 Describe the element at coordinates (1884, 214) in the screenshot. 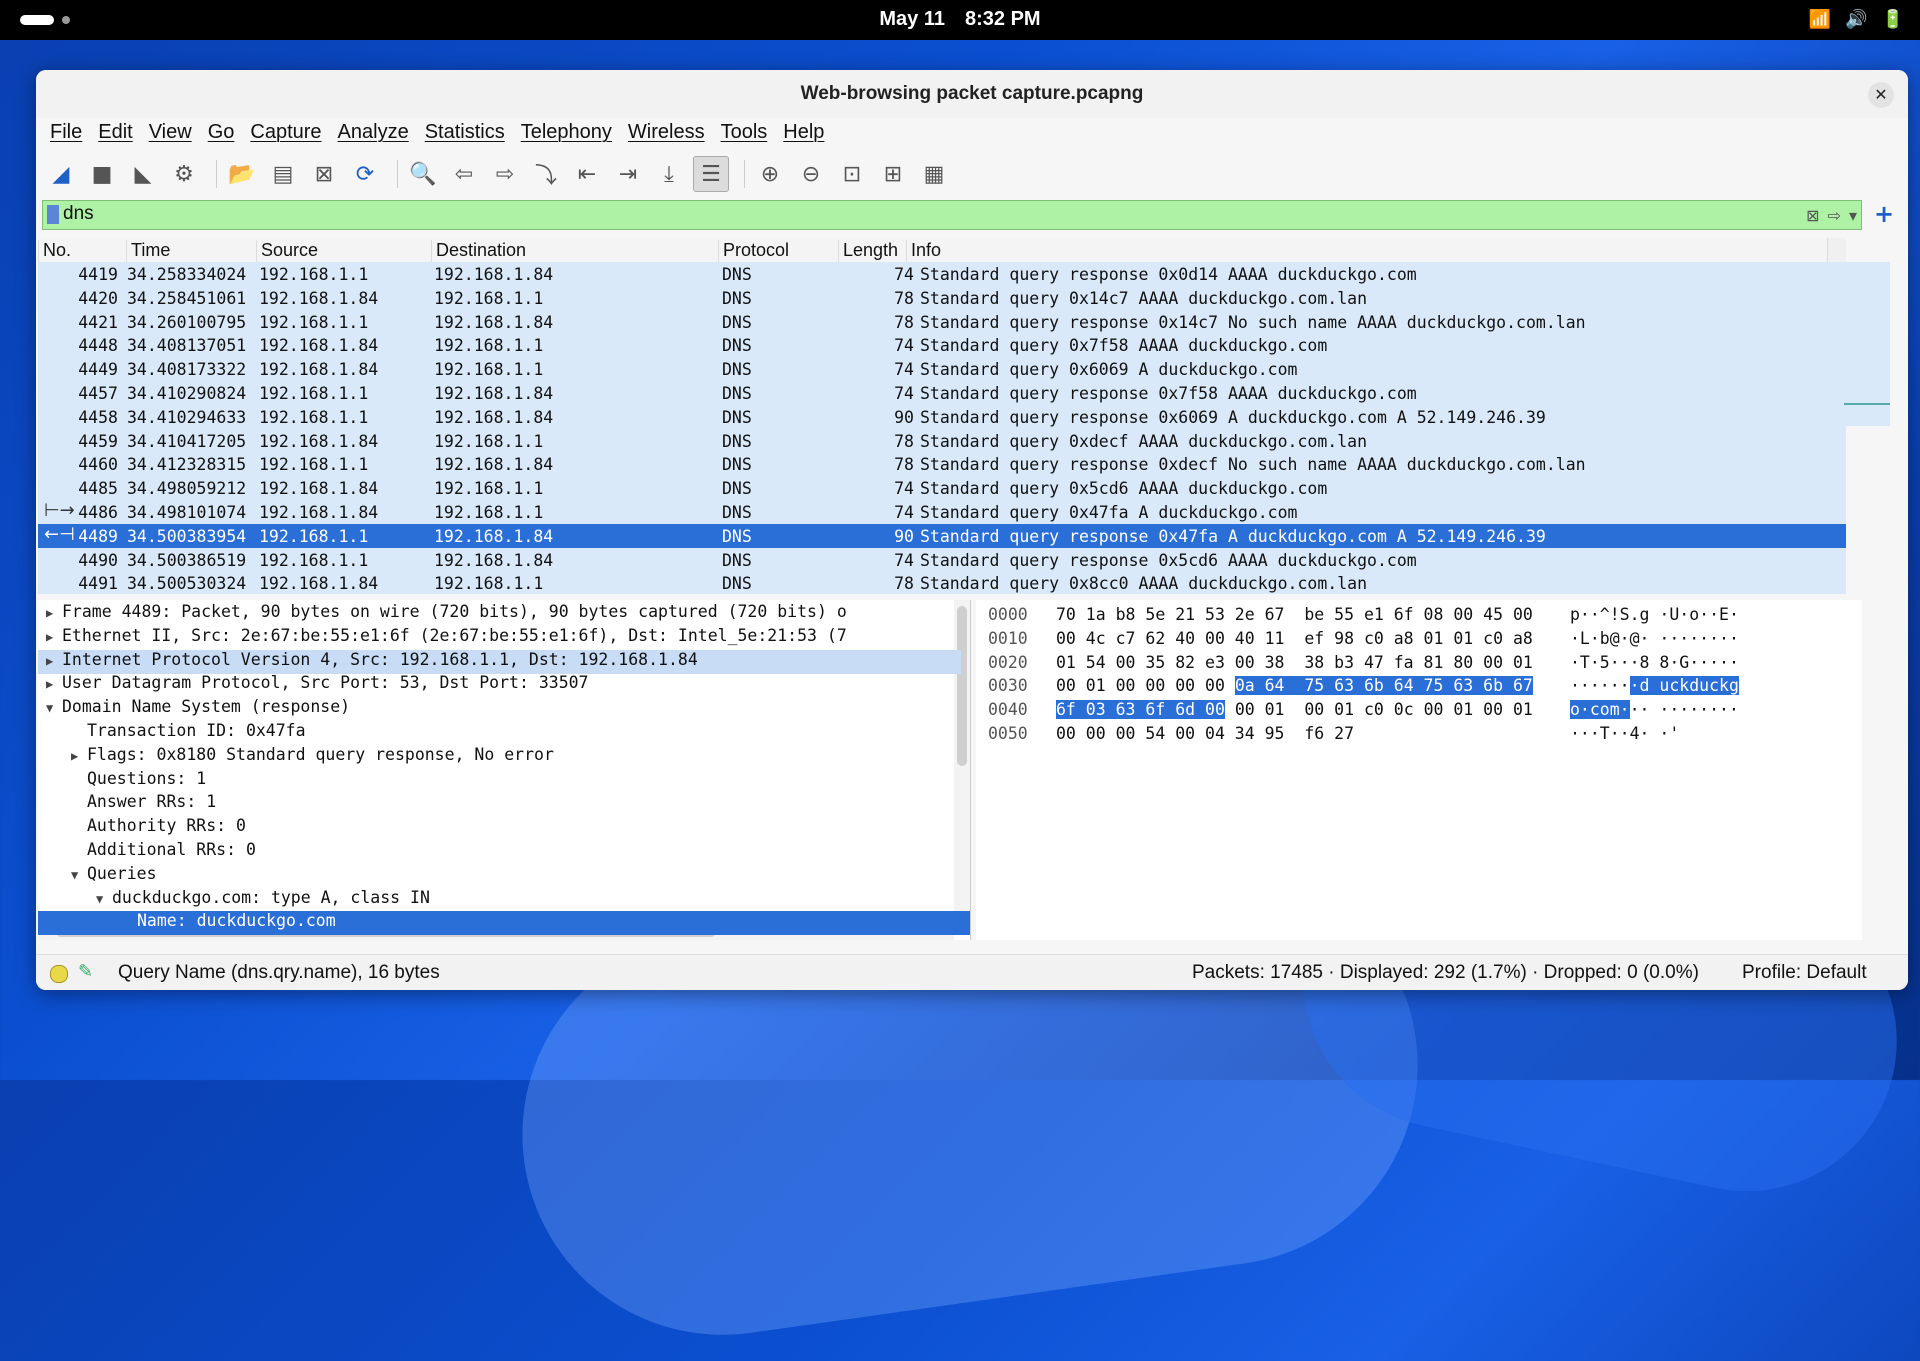

I see `add-filter-button-icon: +` at that location.